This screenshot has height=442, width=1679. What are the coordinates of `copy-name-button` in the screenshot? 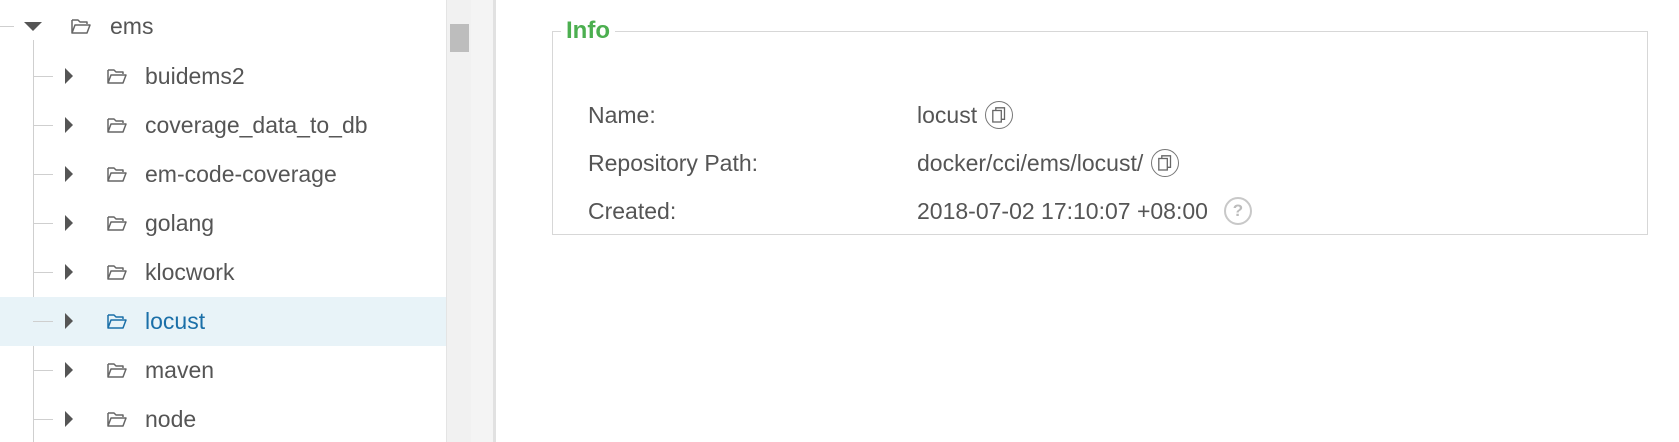 It's located at (999, 115).